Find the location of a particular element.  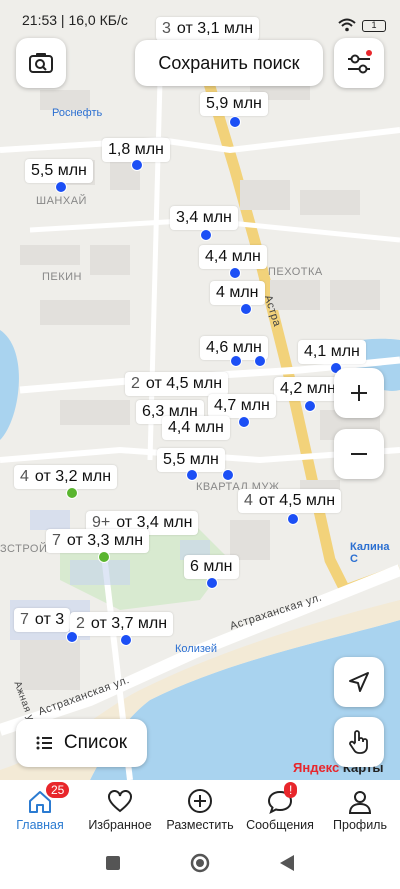

price-marker: 4 от 4,5 млн is located at coordinates (290, 501).